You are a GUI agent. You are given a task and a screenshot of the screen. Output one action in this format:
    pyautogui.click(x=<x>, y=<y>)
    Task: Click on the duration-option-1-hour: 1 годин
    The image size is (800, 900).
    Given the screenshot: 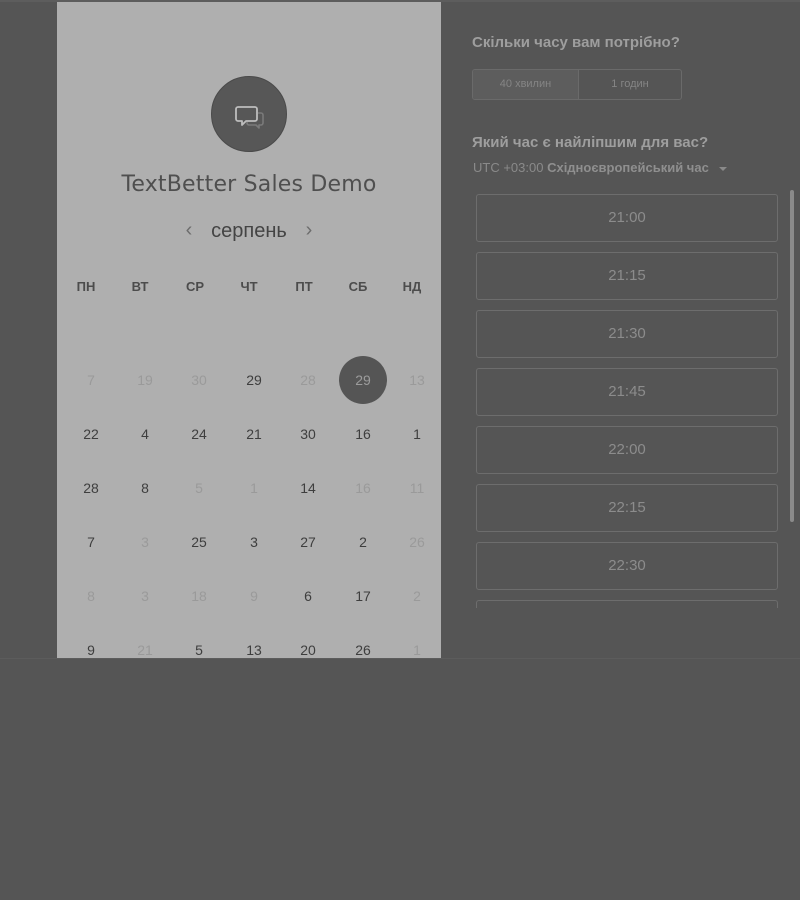 What is the action you would take?
    pyautogui.click(x=630, y=84)
    